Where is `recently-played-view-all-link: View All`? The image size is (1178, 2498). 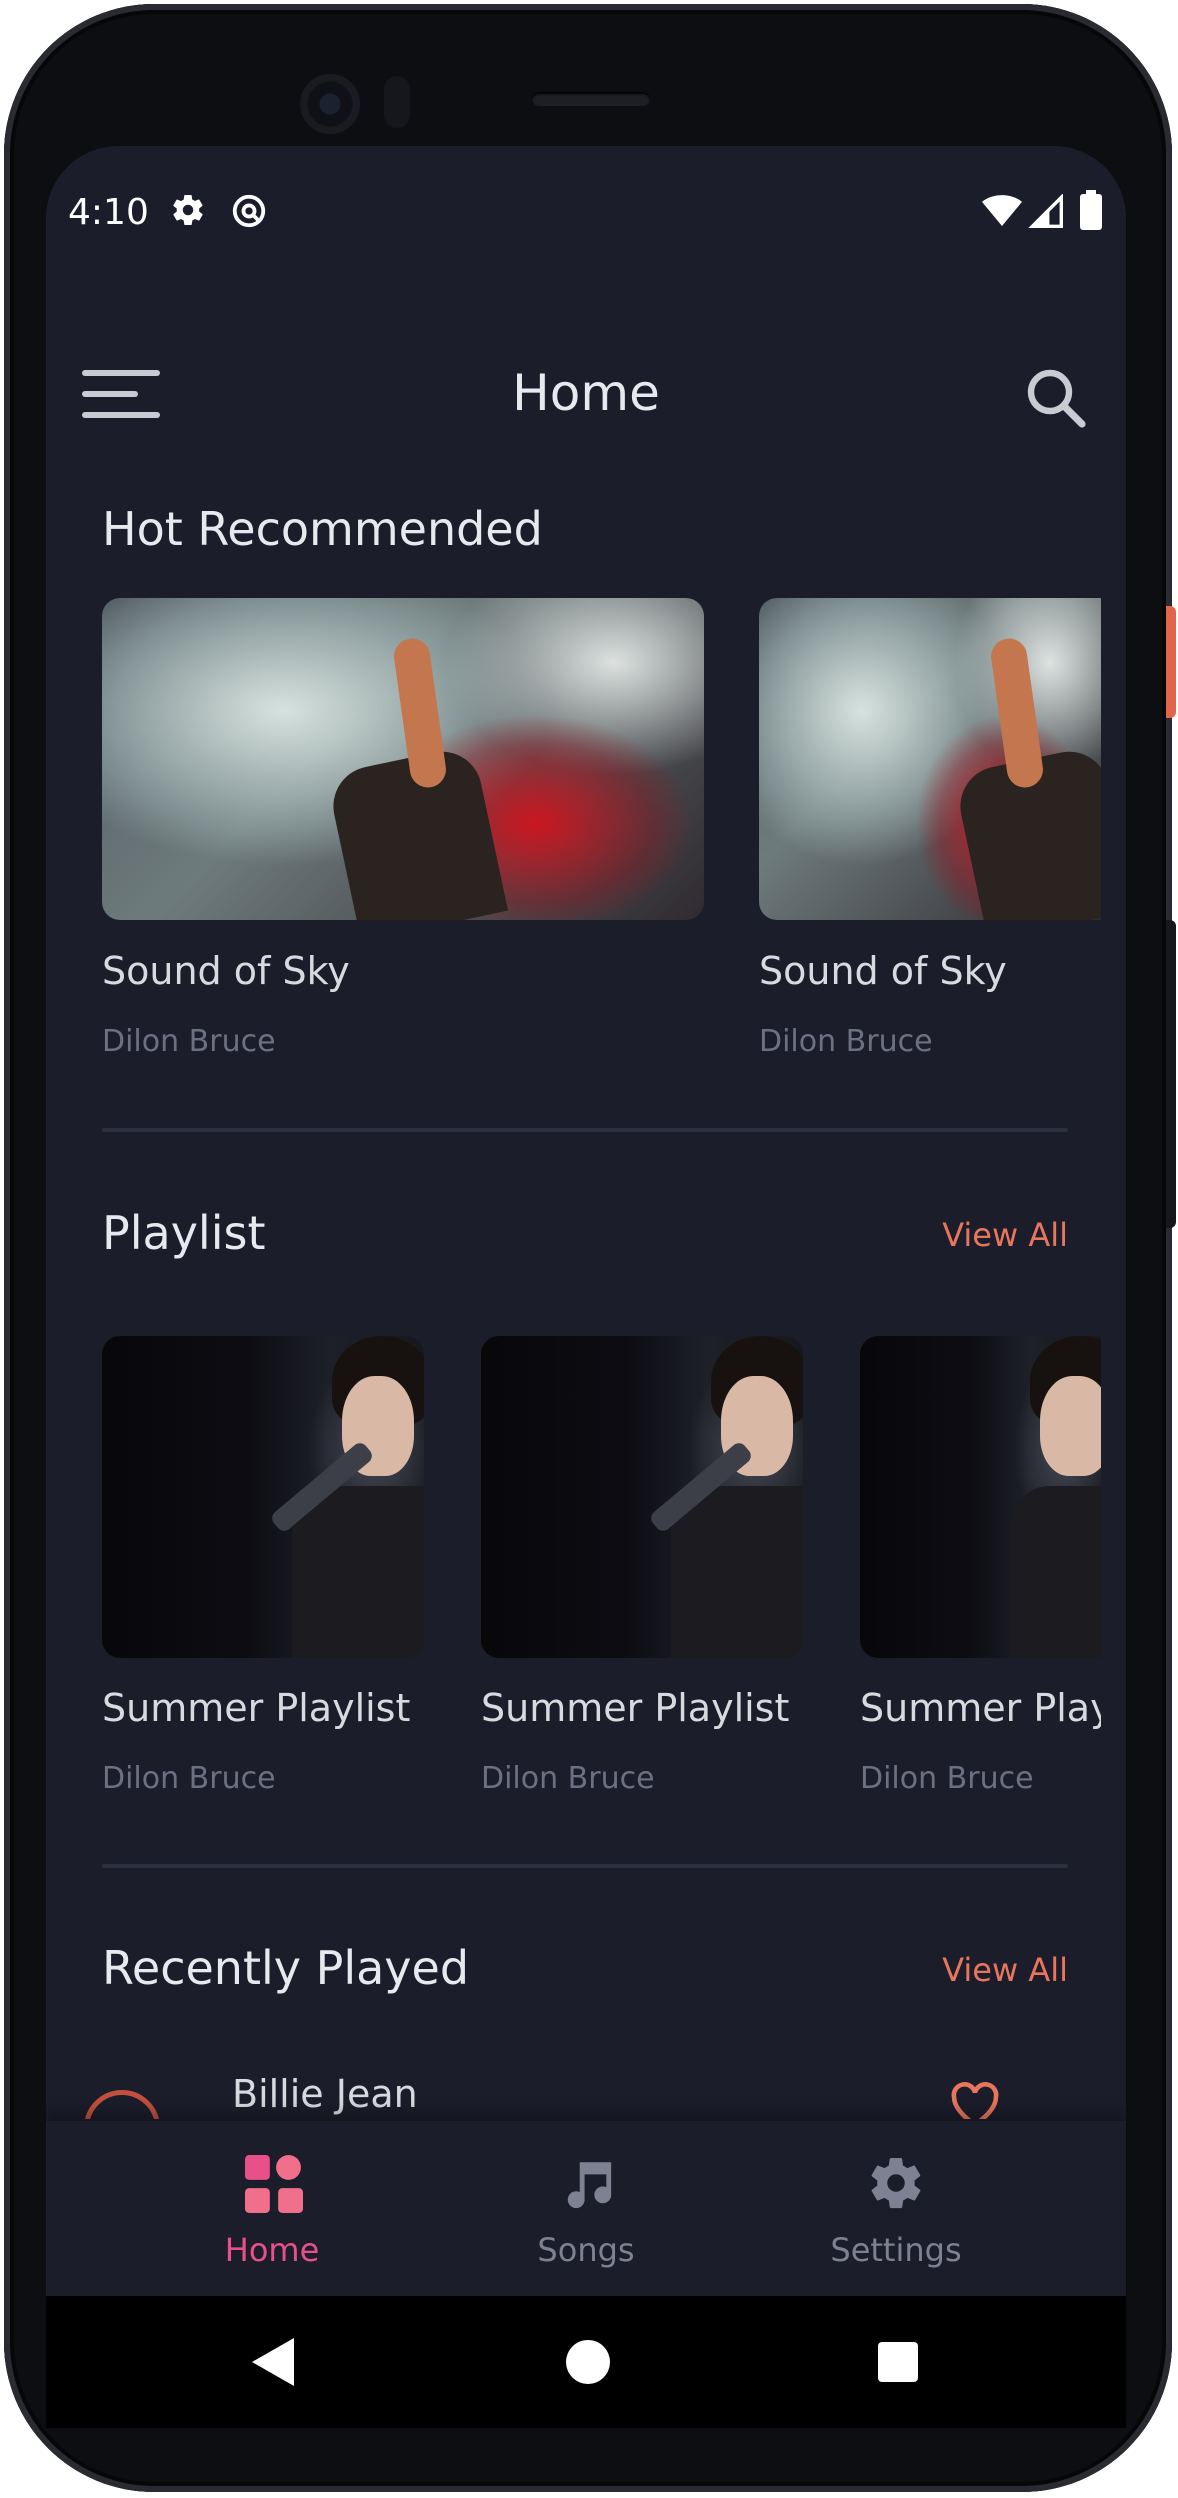 recently-played-view-all-link: View All is located at coordinates (1005, 1970).